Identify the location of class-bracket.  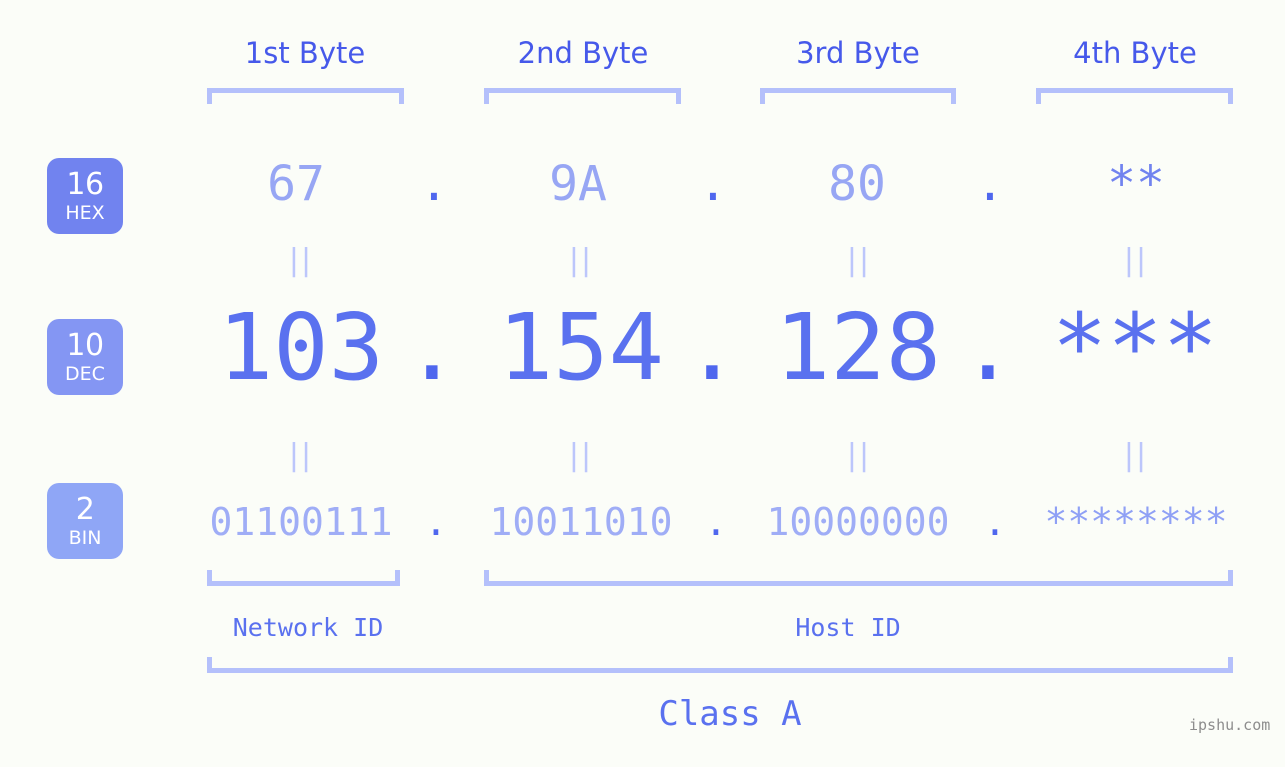
(720, 665).